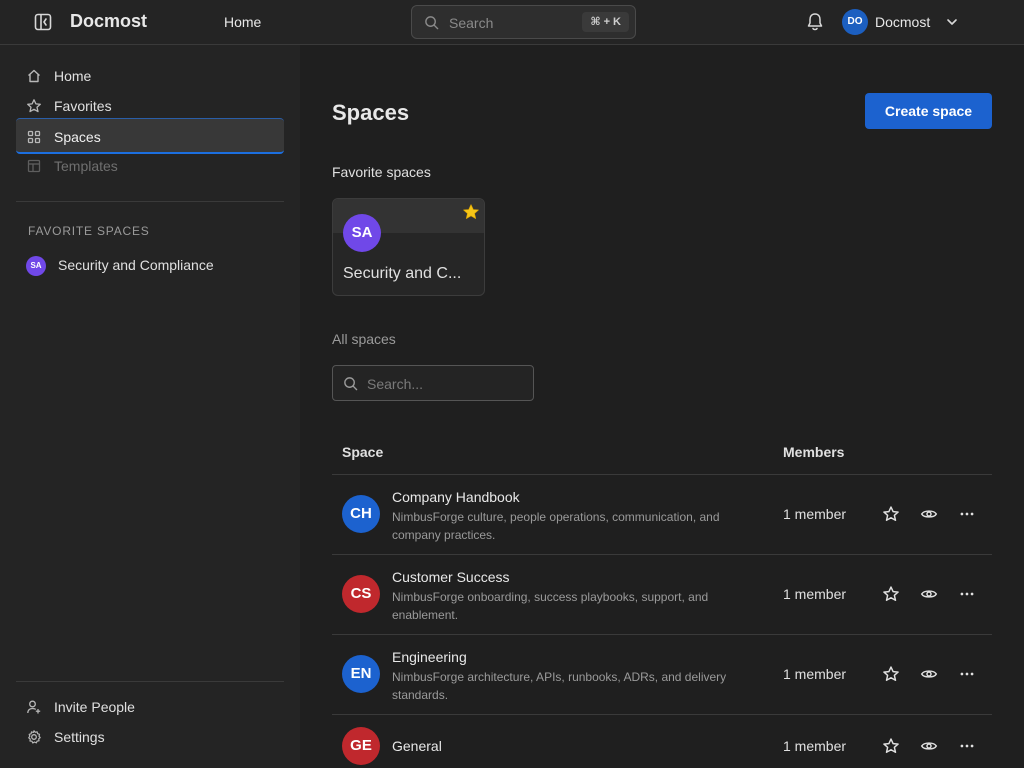  Describe the element at coordinates (952, 24) in the screenshot. I see `chevron-down-icon` at that location.